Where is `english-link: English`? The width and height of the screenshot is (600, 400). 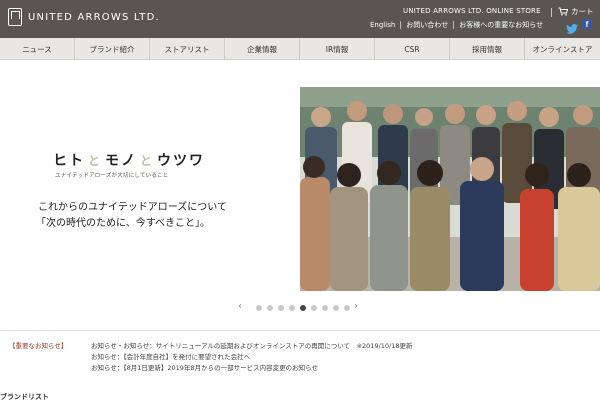 english-link: English is located at coordinates (382, 25).